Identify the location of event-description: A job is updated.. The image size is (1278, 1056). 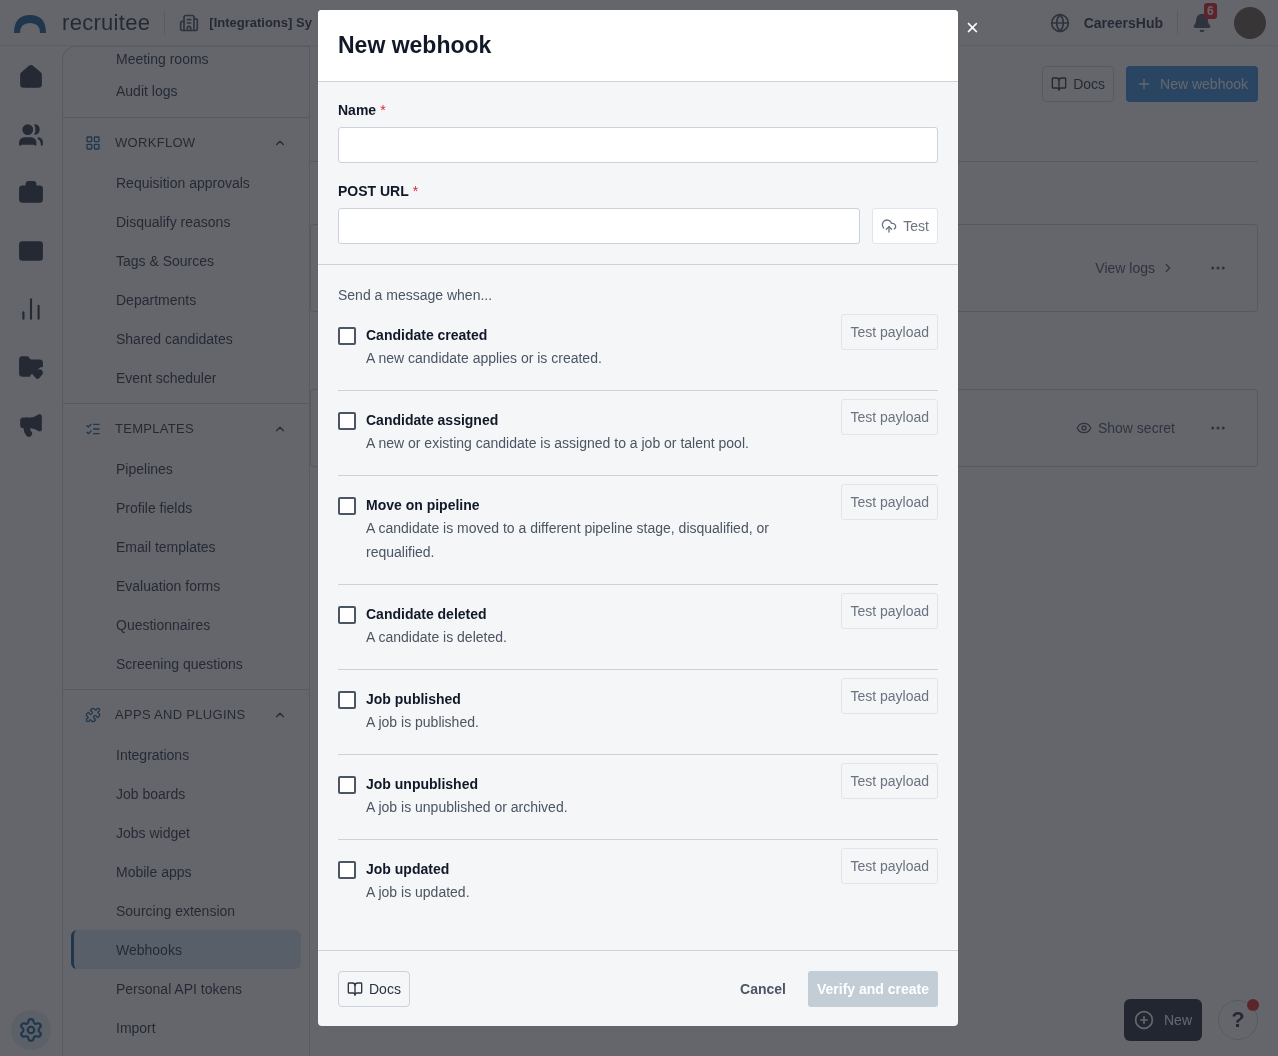
(418, 892).